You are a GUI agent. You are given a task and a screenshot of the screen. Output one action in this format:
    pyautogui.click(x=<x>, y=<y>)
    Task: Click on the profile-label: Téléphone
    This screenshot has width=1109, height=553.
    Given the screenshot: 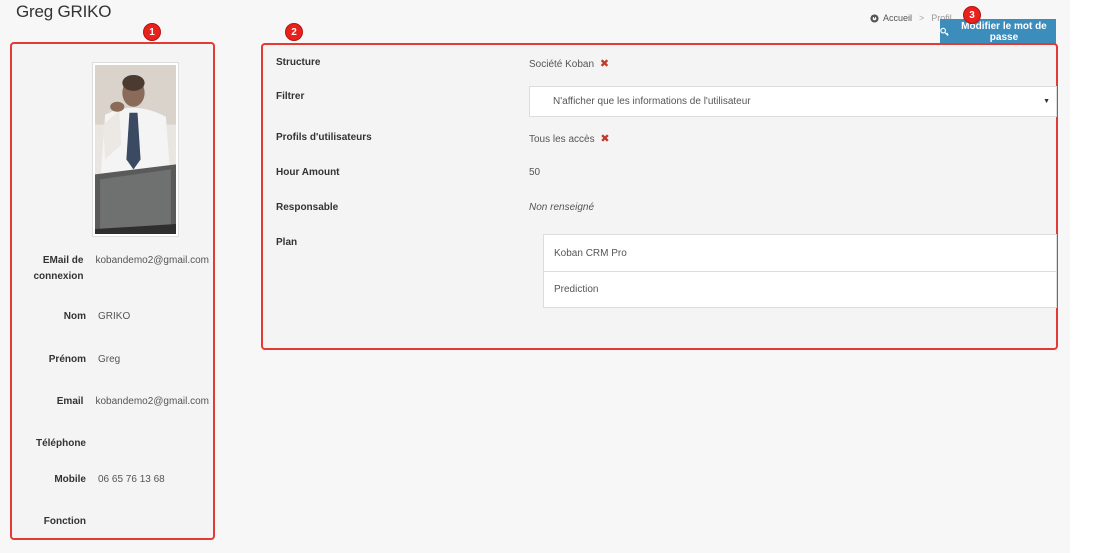 What is the action you would take?
    pyautogui.click(x=60, y=443)
    